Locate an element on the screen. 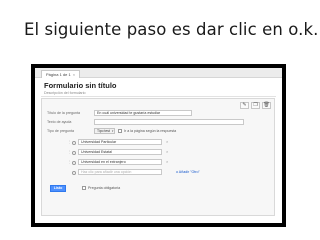  question-type-value: Tipo test is located at coordinates (103, 131).